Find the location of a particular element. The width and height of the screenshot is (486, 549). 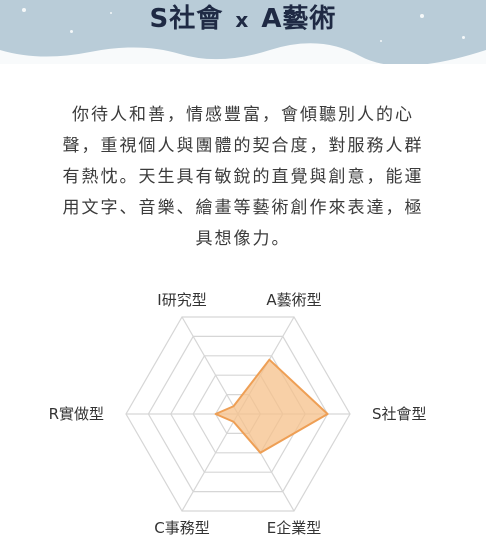

radar-axis-label: E企業型 is located at coordinates (294, 528).